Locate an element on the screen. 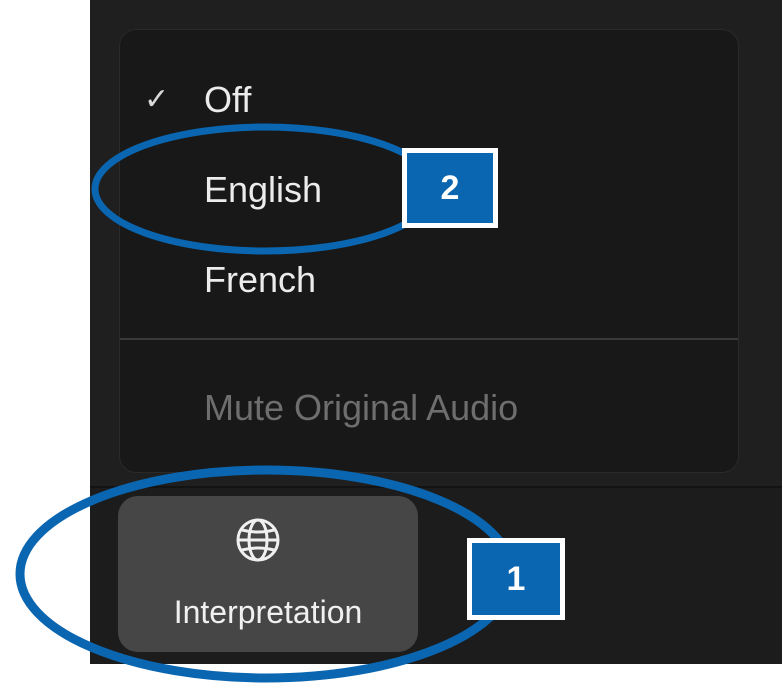  menu-item-label: Off is located at coordinates (228, 99).